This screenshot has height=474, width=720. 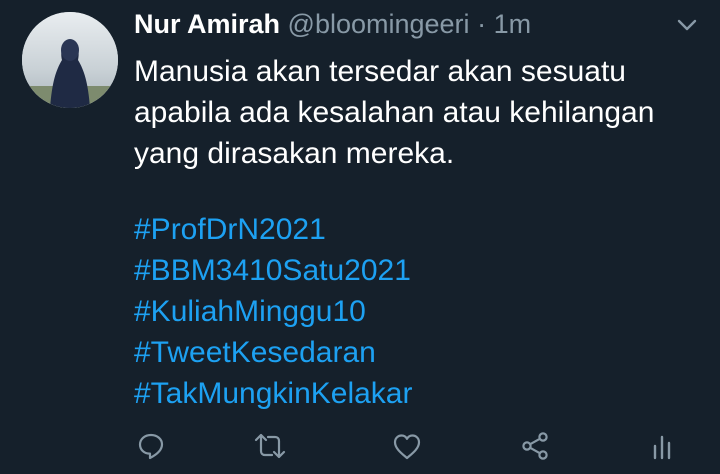 I want to click on hashtag-link: #TakMungkinKelakar, so click(x=273, y=393).